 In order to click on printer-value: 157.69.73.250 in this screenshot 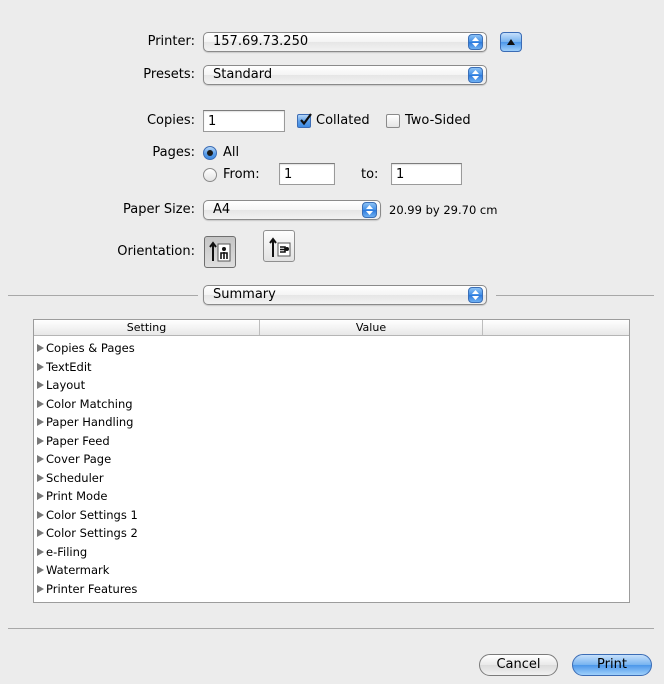, I will do `click(261, 41)`.